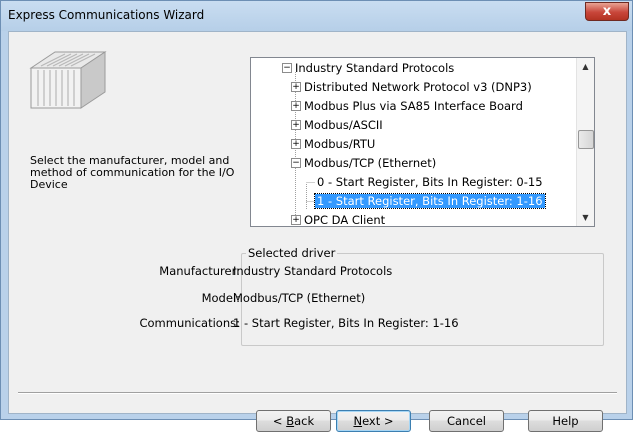 The width and height of the screenshot is (633, 432). What do you see at coordinates (585, 217) in the screenshot?
I see `scroll-down-icon: ▼` at bounding box center [585, 217].